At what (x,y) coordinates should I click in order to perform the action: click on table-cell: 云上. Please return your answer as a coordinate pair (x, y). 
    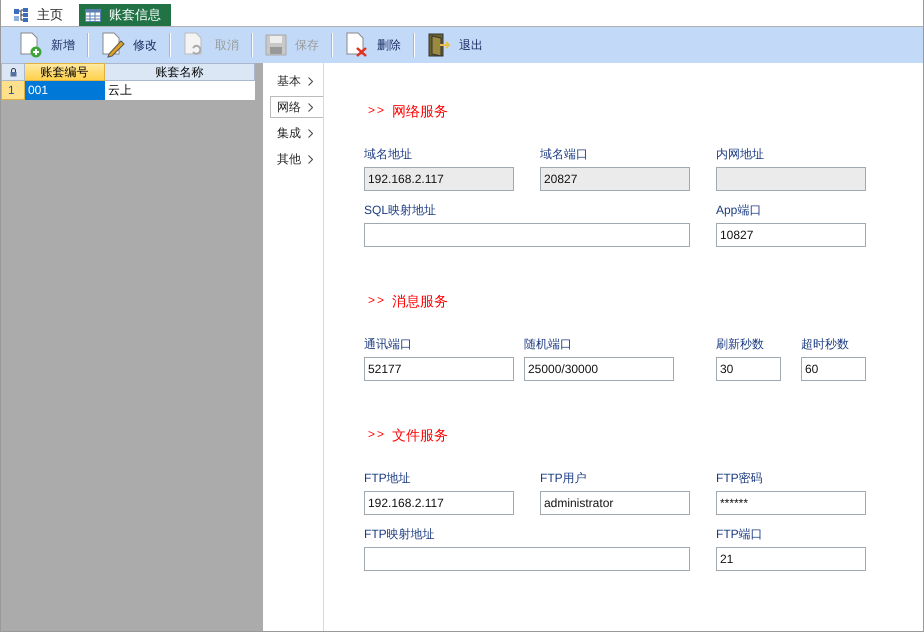
    Looking at the image, I should click on (180, 90).